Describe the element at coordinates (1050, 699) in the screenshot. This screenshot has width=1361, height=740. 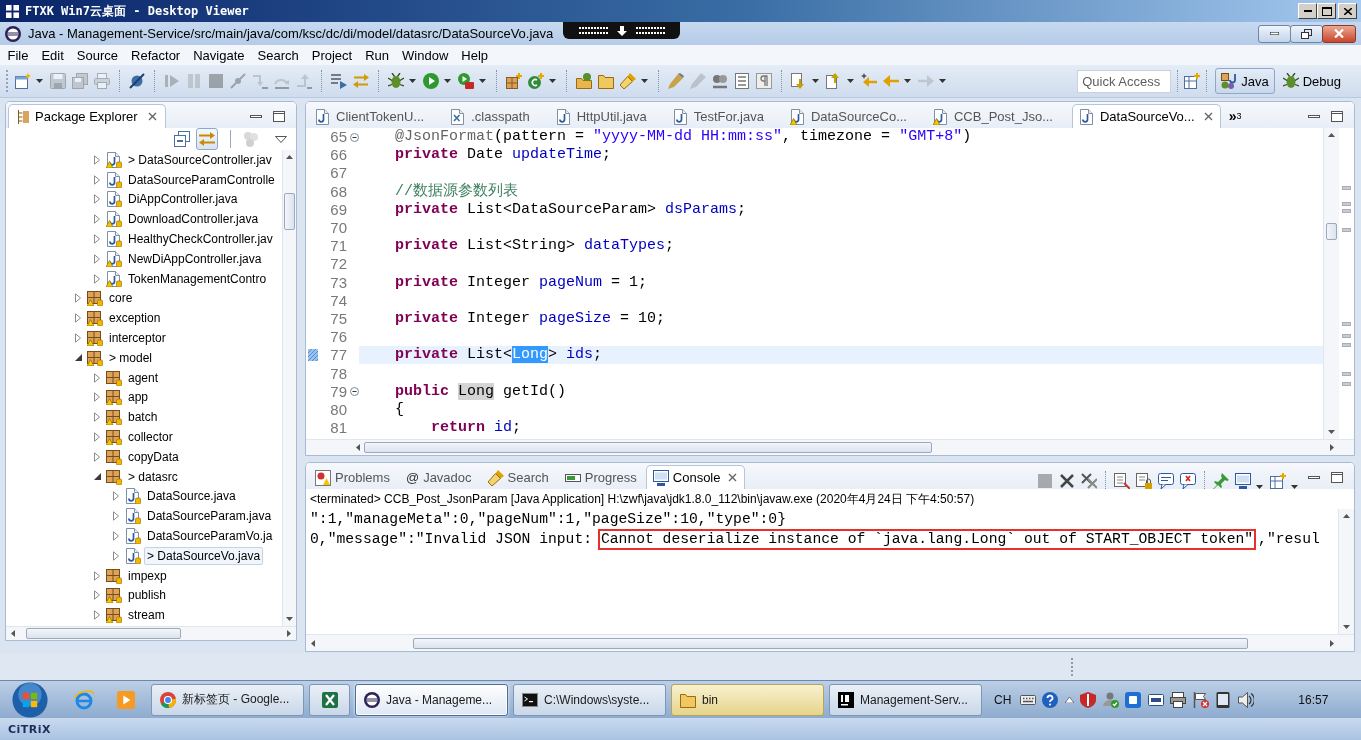
I see `help-icon` at that location.